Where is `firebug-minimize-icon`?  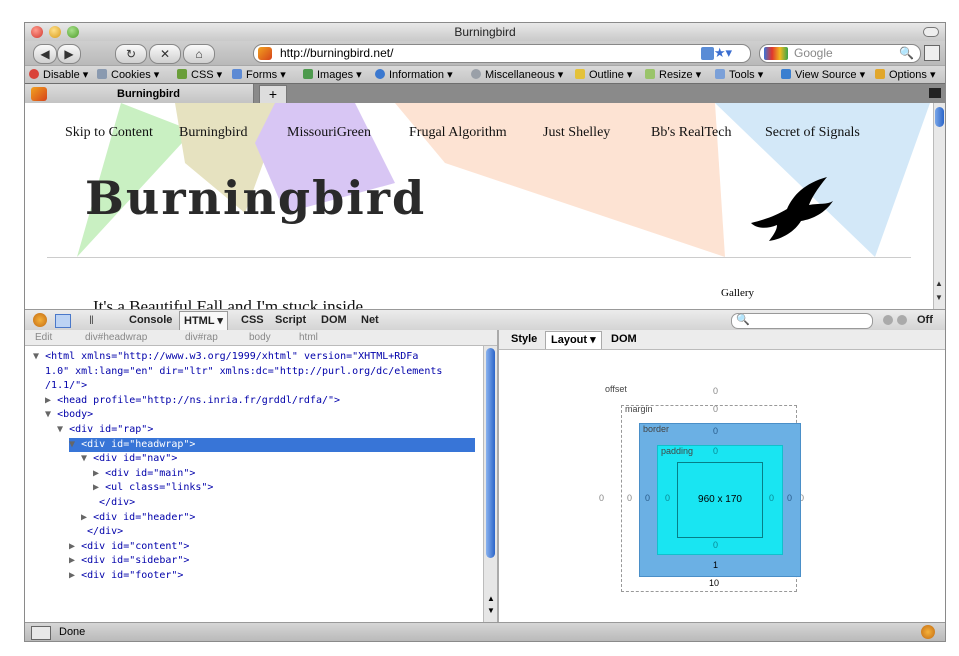
firebug-minimize-icon is located at coordinates (888, 320).